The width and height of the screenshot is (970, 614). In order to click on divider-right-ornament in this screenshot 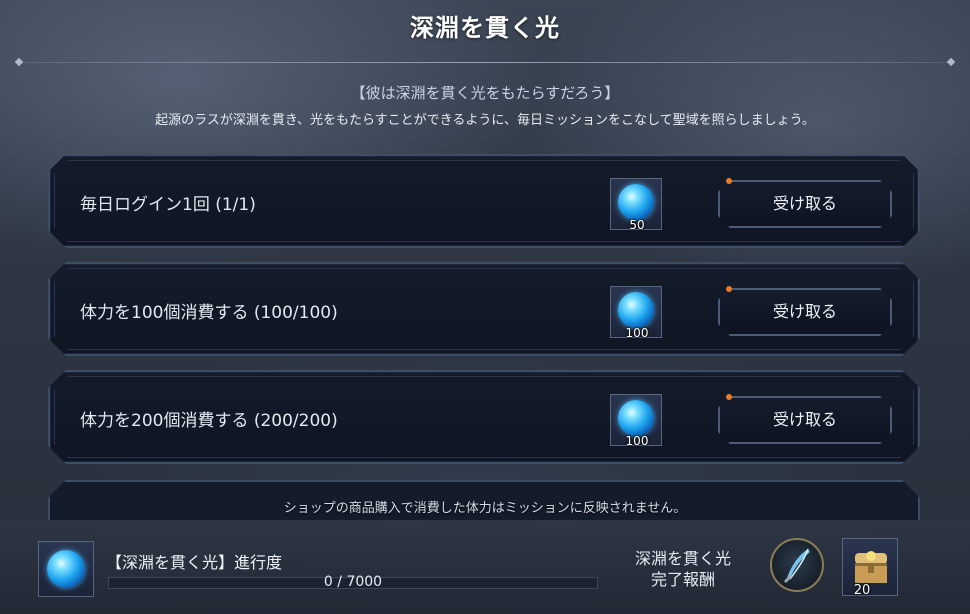, I will do `click(951, 62)`.